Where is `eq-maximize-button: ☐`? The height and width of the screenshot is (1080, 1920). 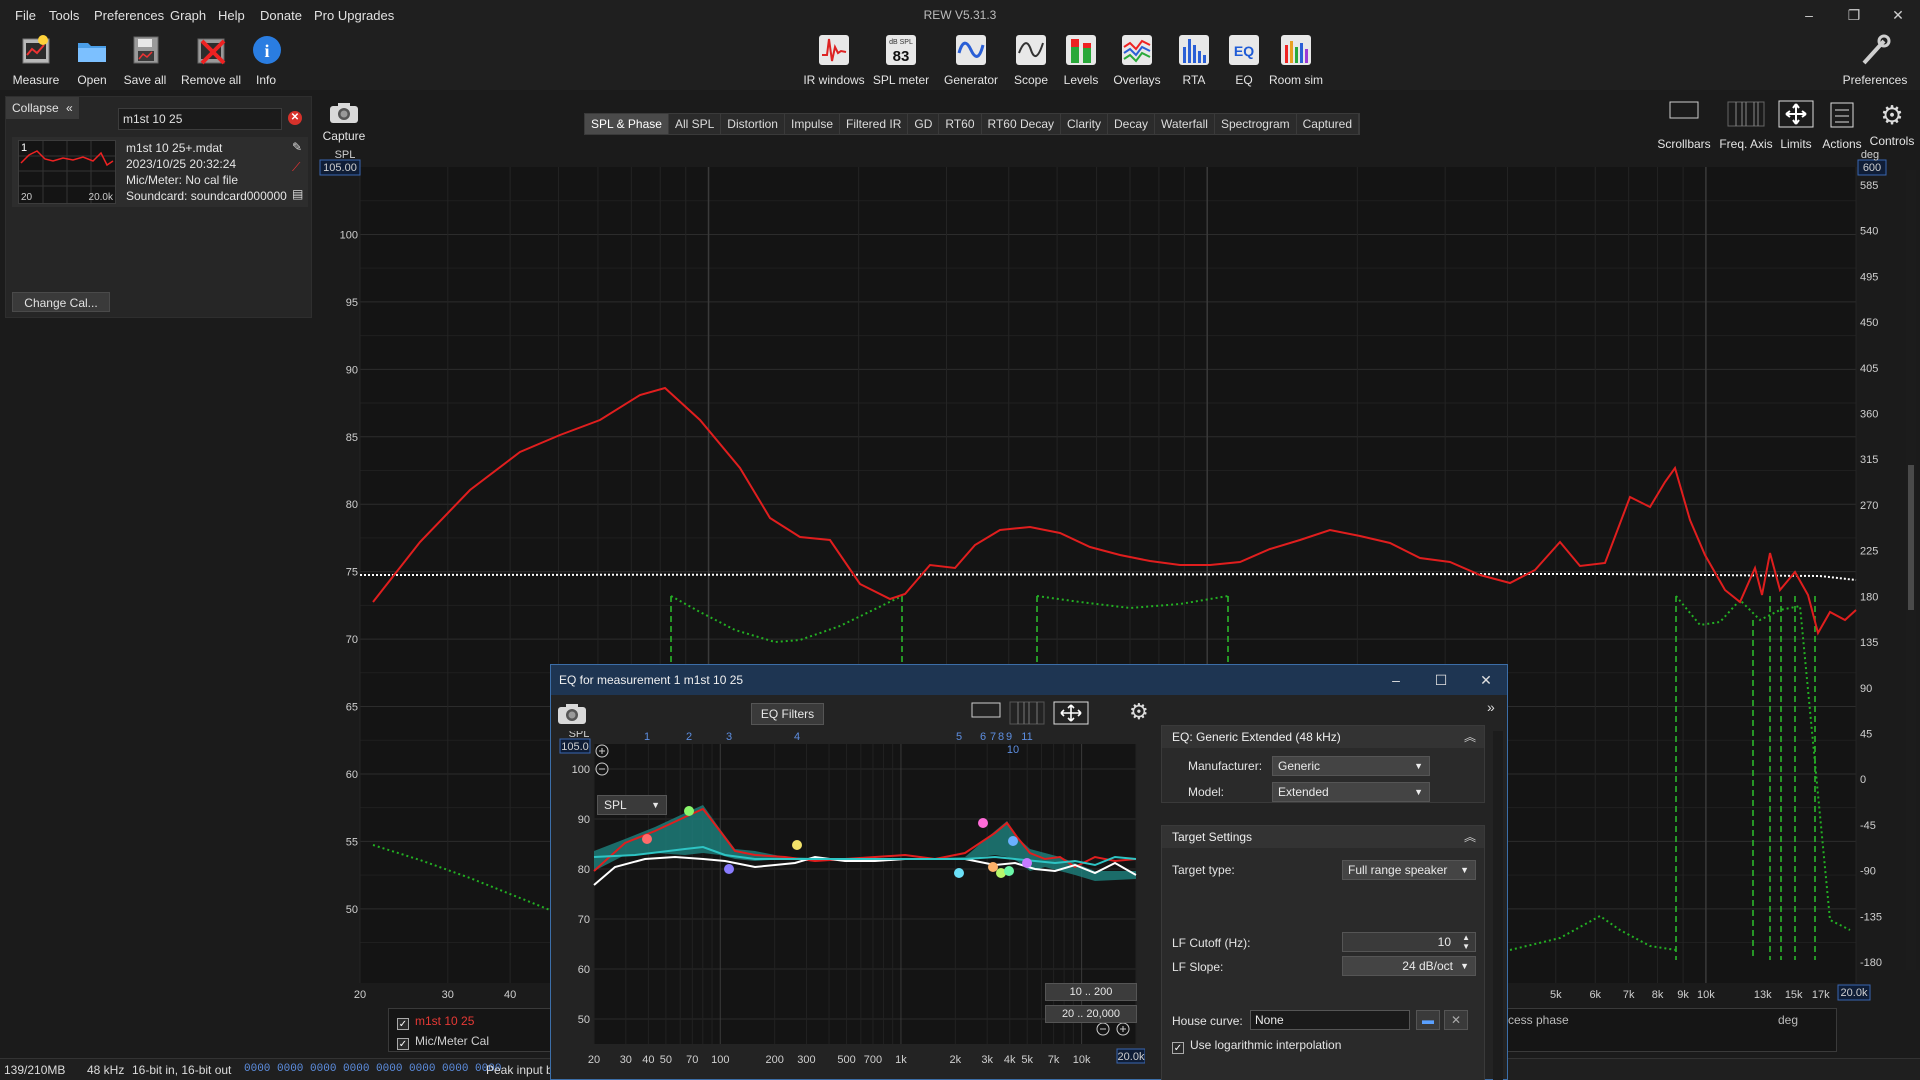
eq-maximize-button: ☐ is located at coordinates (1441, 680).